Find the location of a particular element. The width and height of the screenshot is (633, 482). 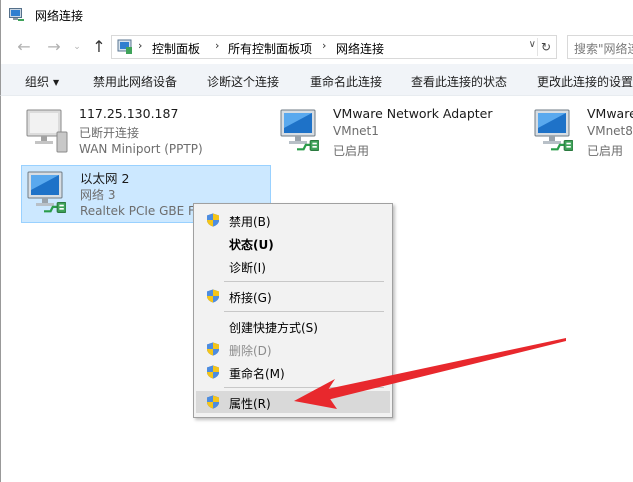

diagnose-connection-button: 诊断这个连接 is located at coordinates (243, 81).